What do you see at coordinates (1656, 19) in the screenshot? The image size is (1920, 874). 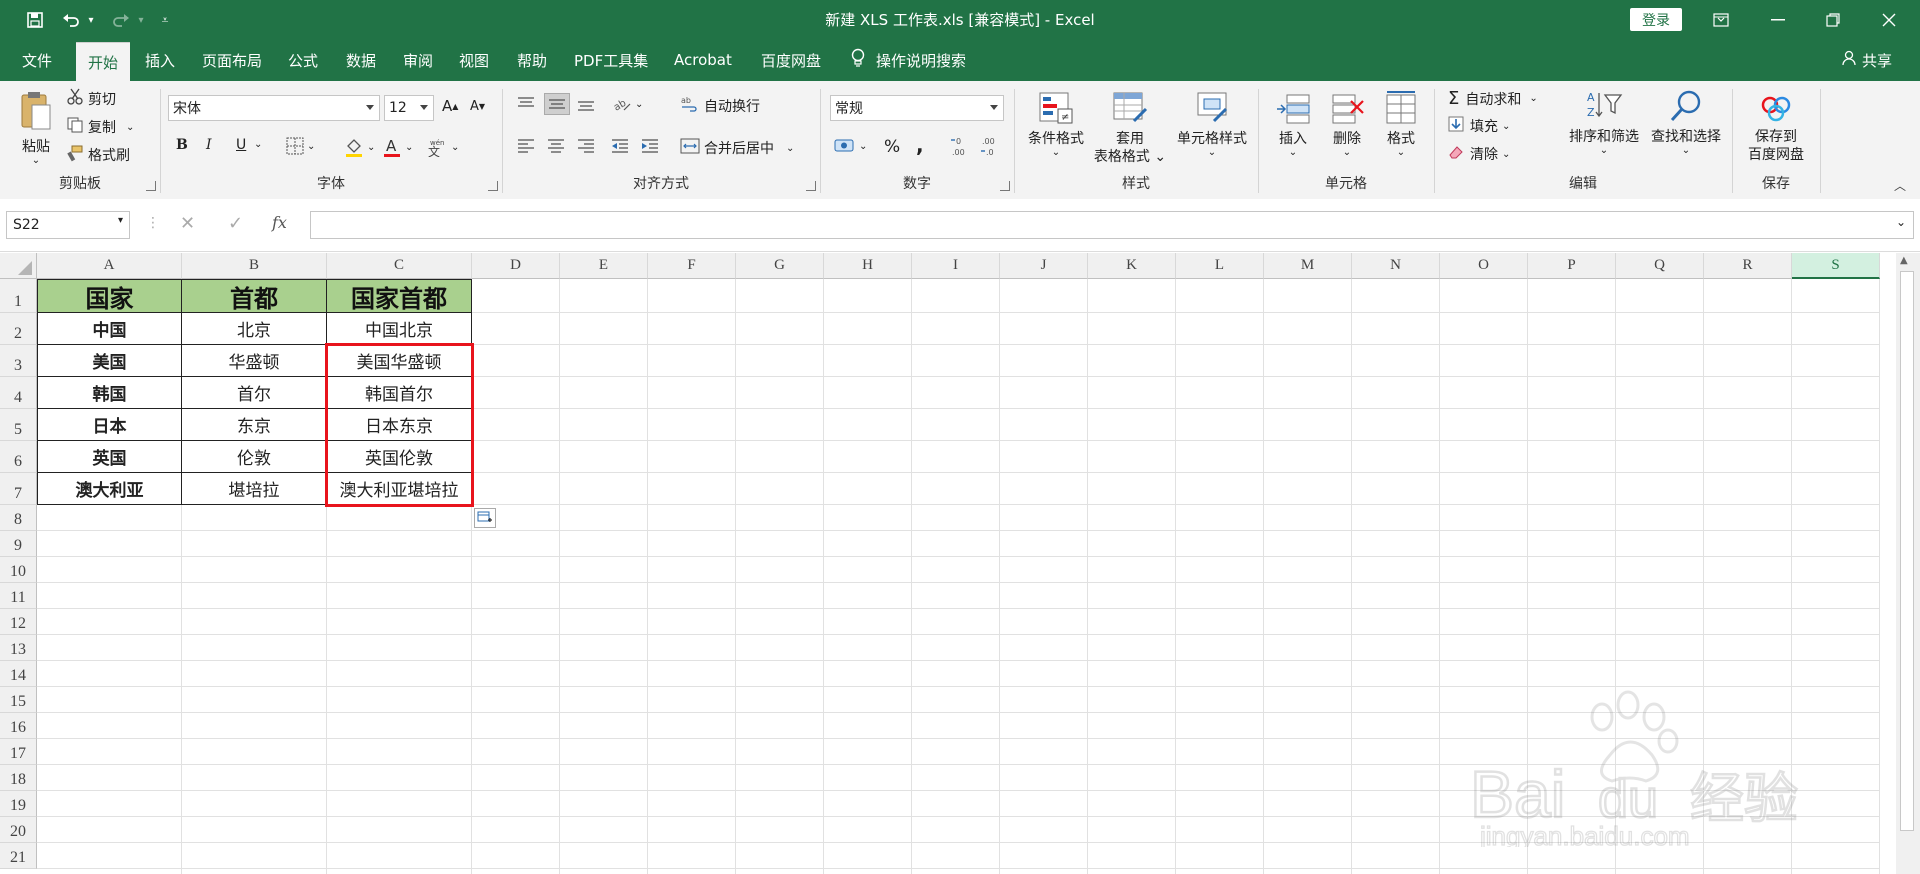 I see `login-button: 登录` at bounding box center [1656, 19].